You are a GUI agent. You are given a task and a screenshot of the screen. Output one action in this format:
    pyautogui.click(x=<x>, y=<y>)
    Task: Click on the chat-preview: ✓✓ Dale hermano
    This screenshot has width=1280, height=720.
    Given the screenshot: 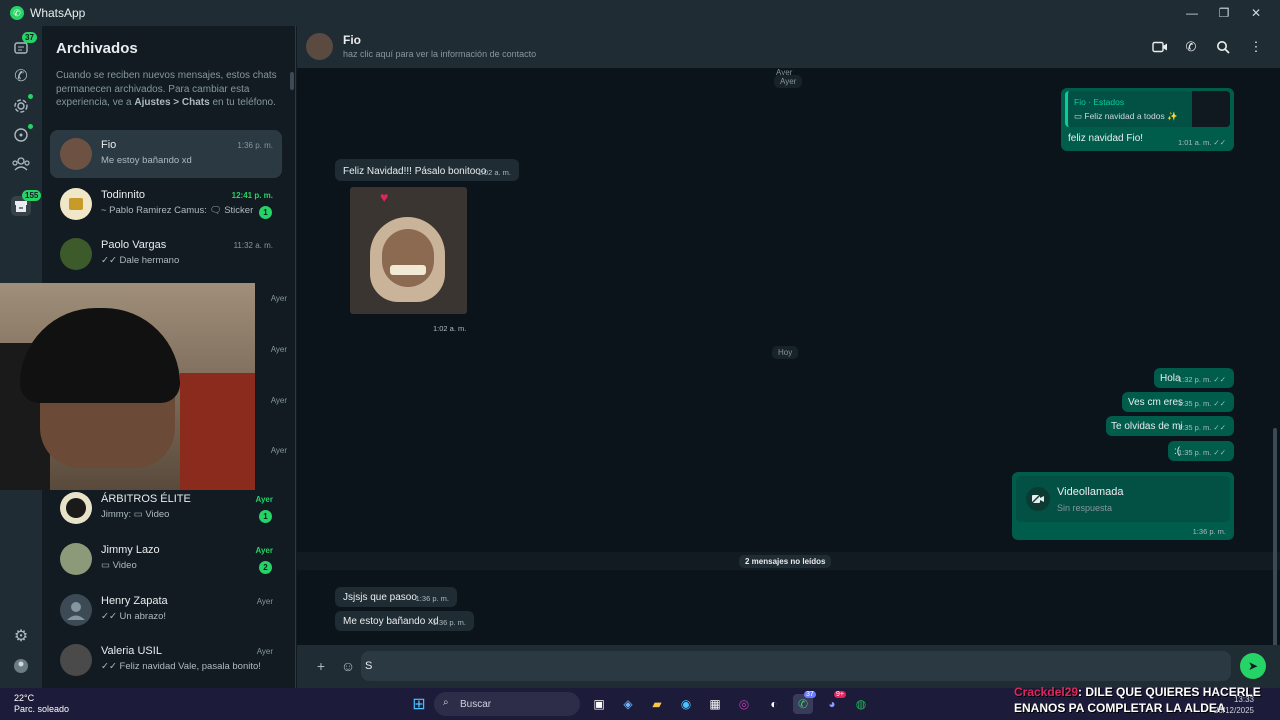 What is the action you would take?
    pyautogui.click(x=140, y=260)
    